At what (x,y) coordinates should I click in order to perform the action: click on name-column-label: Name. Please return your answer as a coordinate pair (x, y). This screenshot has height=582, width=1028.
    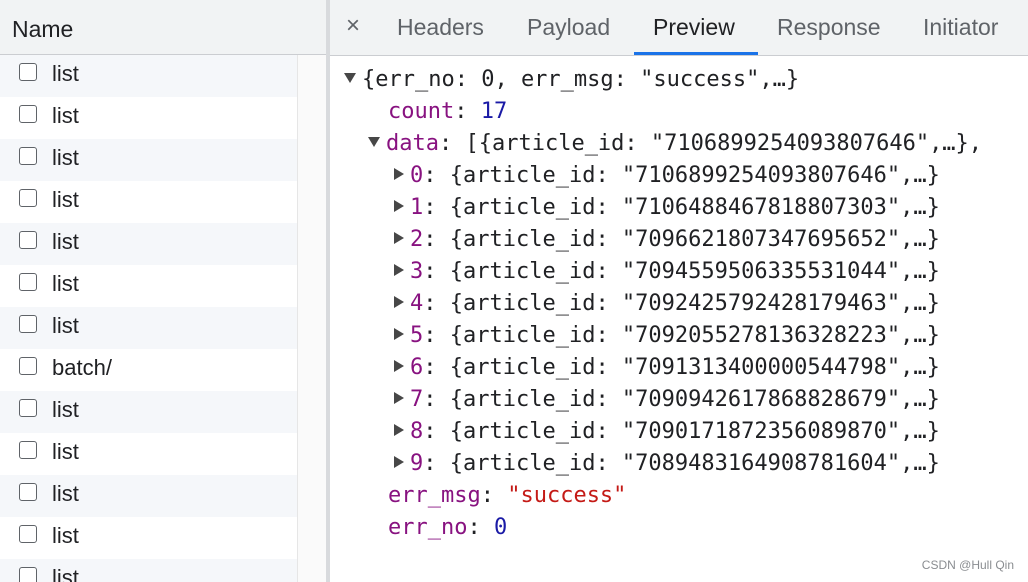
    Looking at the image, I should click on (43, 29).